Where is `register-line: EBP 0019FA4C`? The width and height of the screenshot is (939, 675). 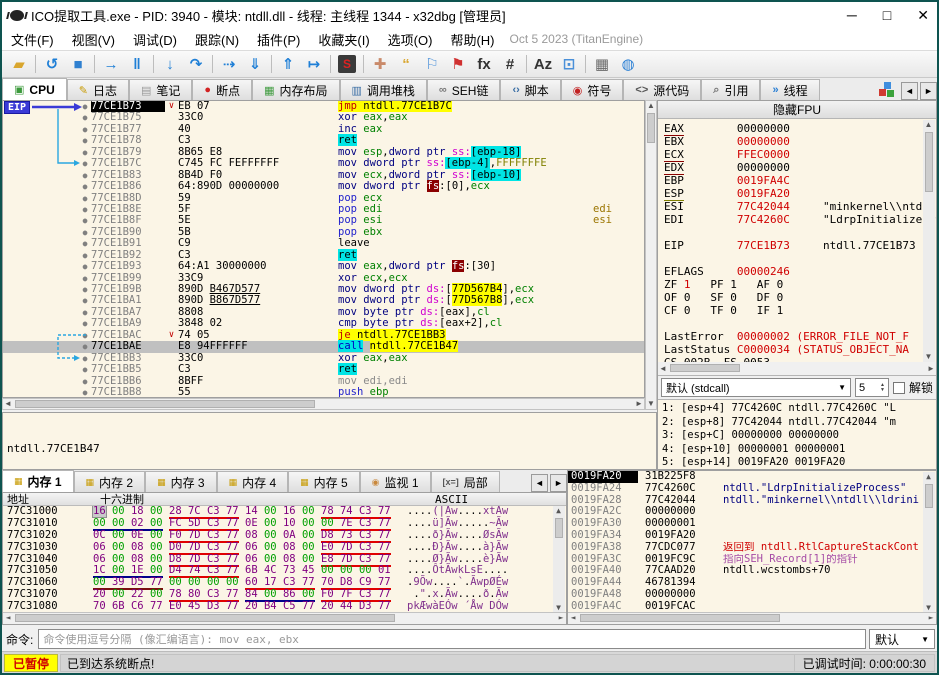 register-line: EBP 0019FA4C is located at coordinates (800, 180).